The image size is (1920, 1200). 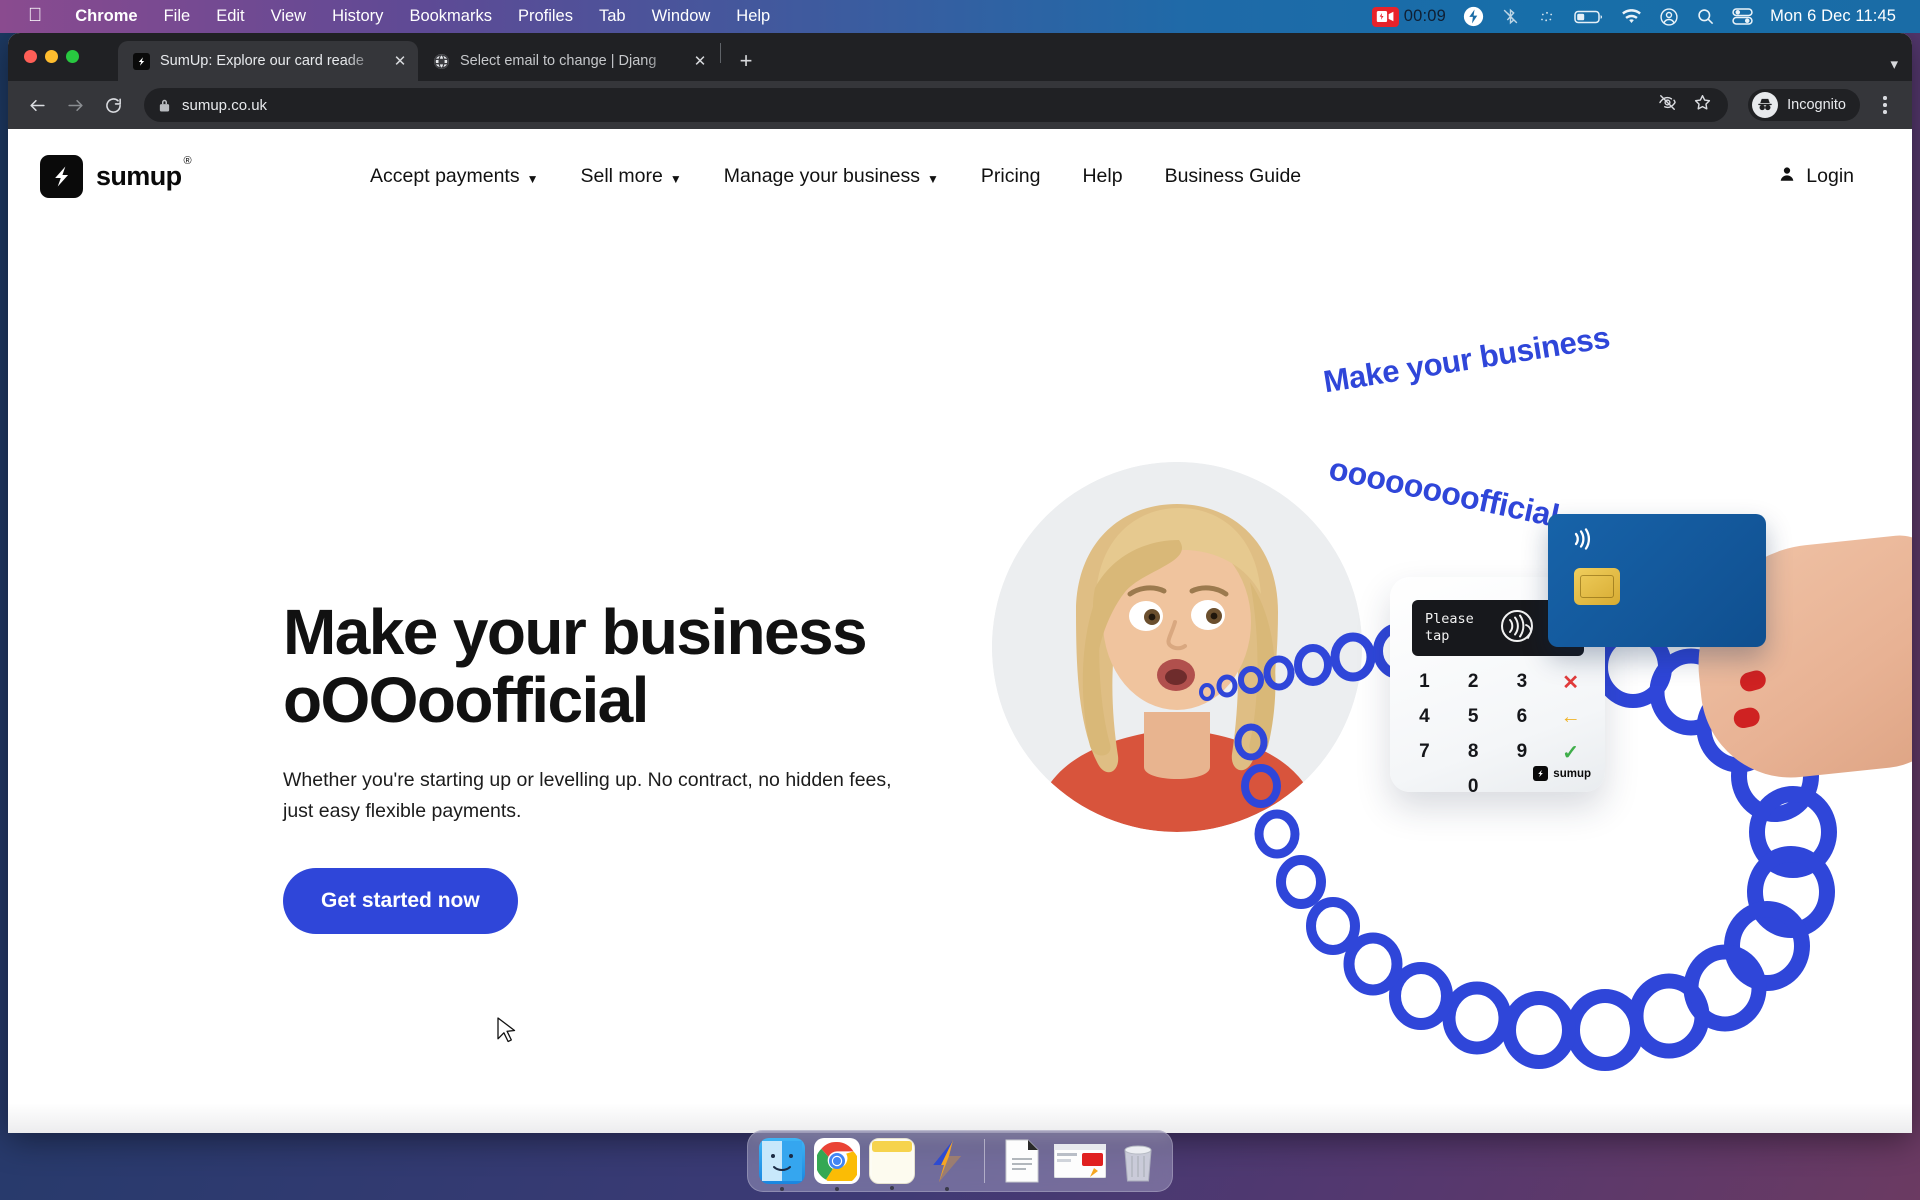 What do you see at coordinates (1572, 773) in the screenshot?
I see `reader-brand-name: sumup` at bounding box center [1572, 773].